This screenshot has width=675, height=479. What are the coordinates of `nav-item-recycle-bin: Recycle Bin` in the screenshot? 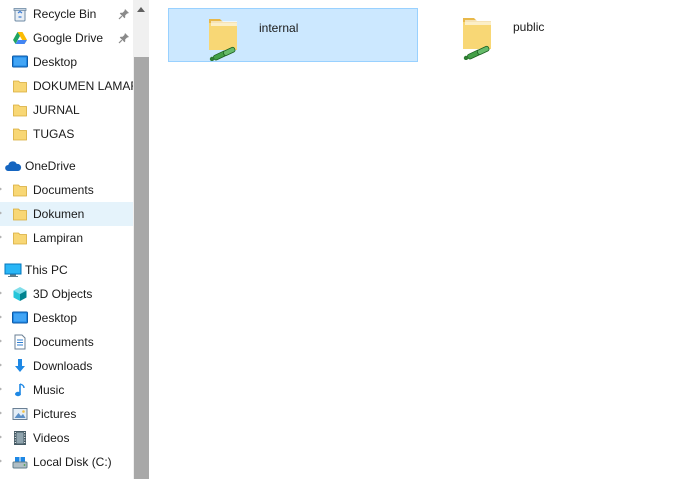 It's located at (66, 14).